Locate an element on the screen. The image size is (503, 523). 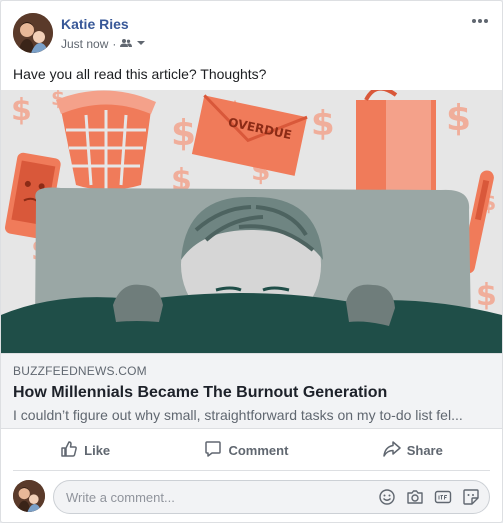
share-icon is located at coordinates (391, 450).